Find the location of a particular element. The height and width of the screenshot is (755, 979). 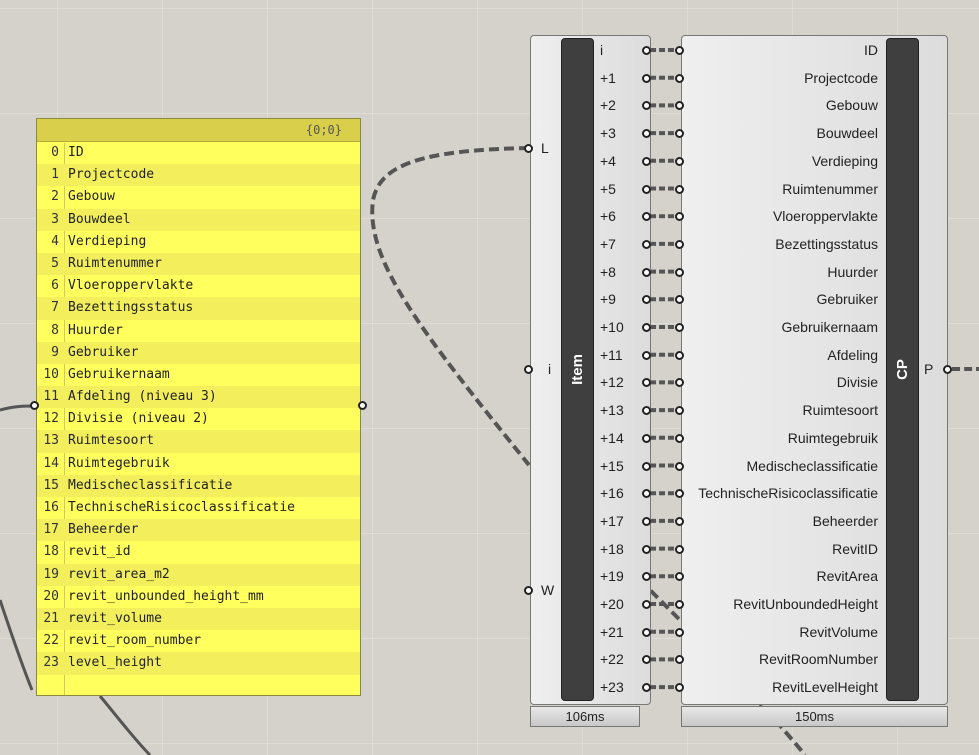

panel-row: 21 revit_volume is located at coordinates (198, 619).